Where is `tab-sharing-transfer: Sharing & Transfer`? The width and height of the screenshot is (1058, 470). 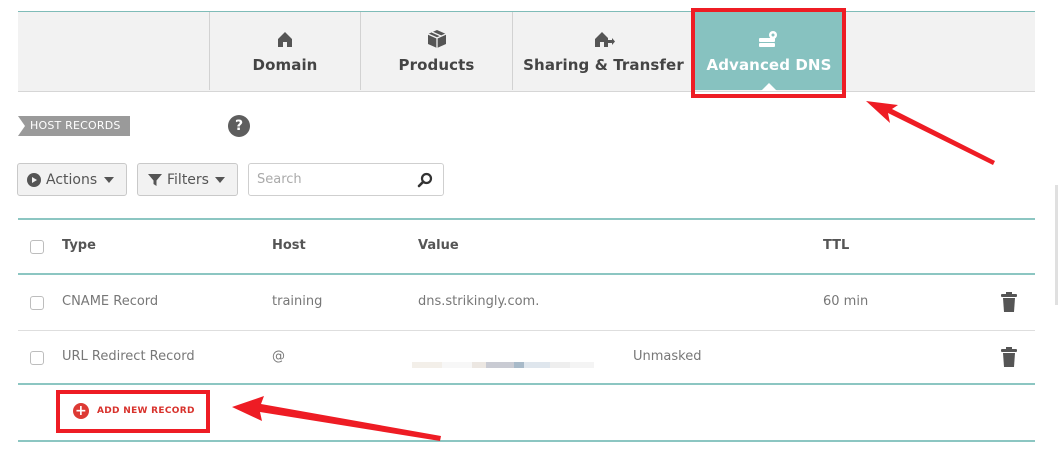 tab-sharing-transfer: Sharing & Transfer is located at coordinates (603, 51).